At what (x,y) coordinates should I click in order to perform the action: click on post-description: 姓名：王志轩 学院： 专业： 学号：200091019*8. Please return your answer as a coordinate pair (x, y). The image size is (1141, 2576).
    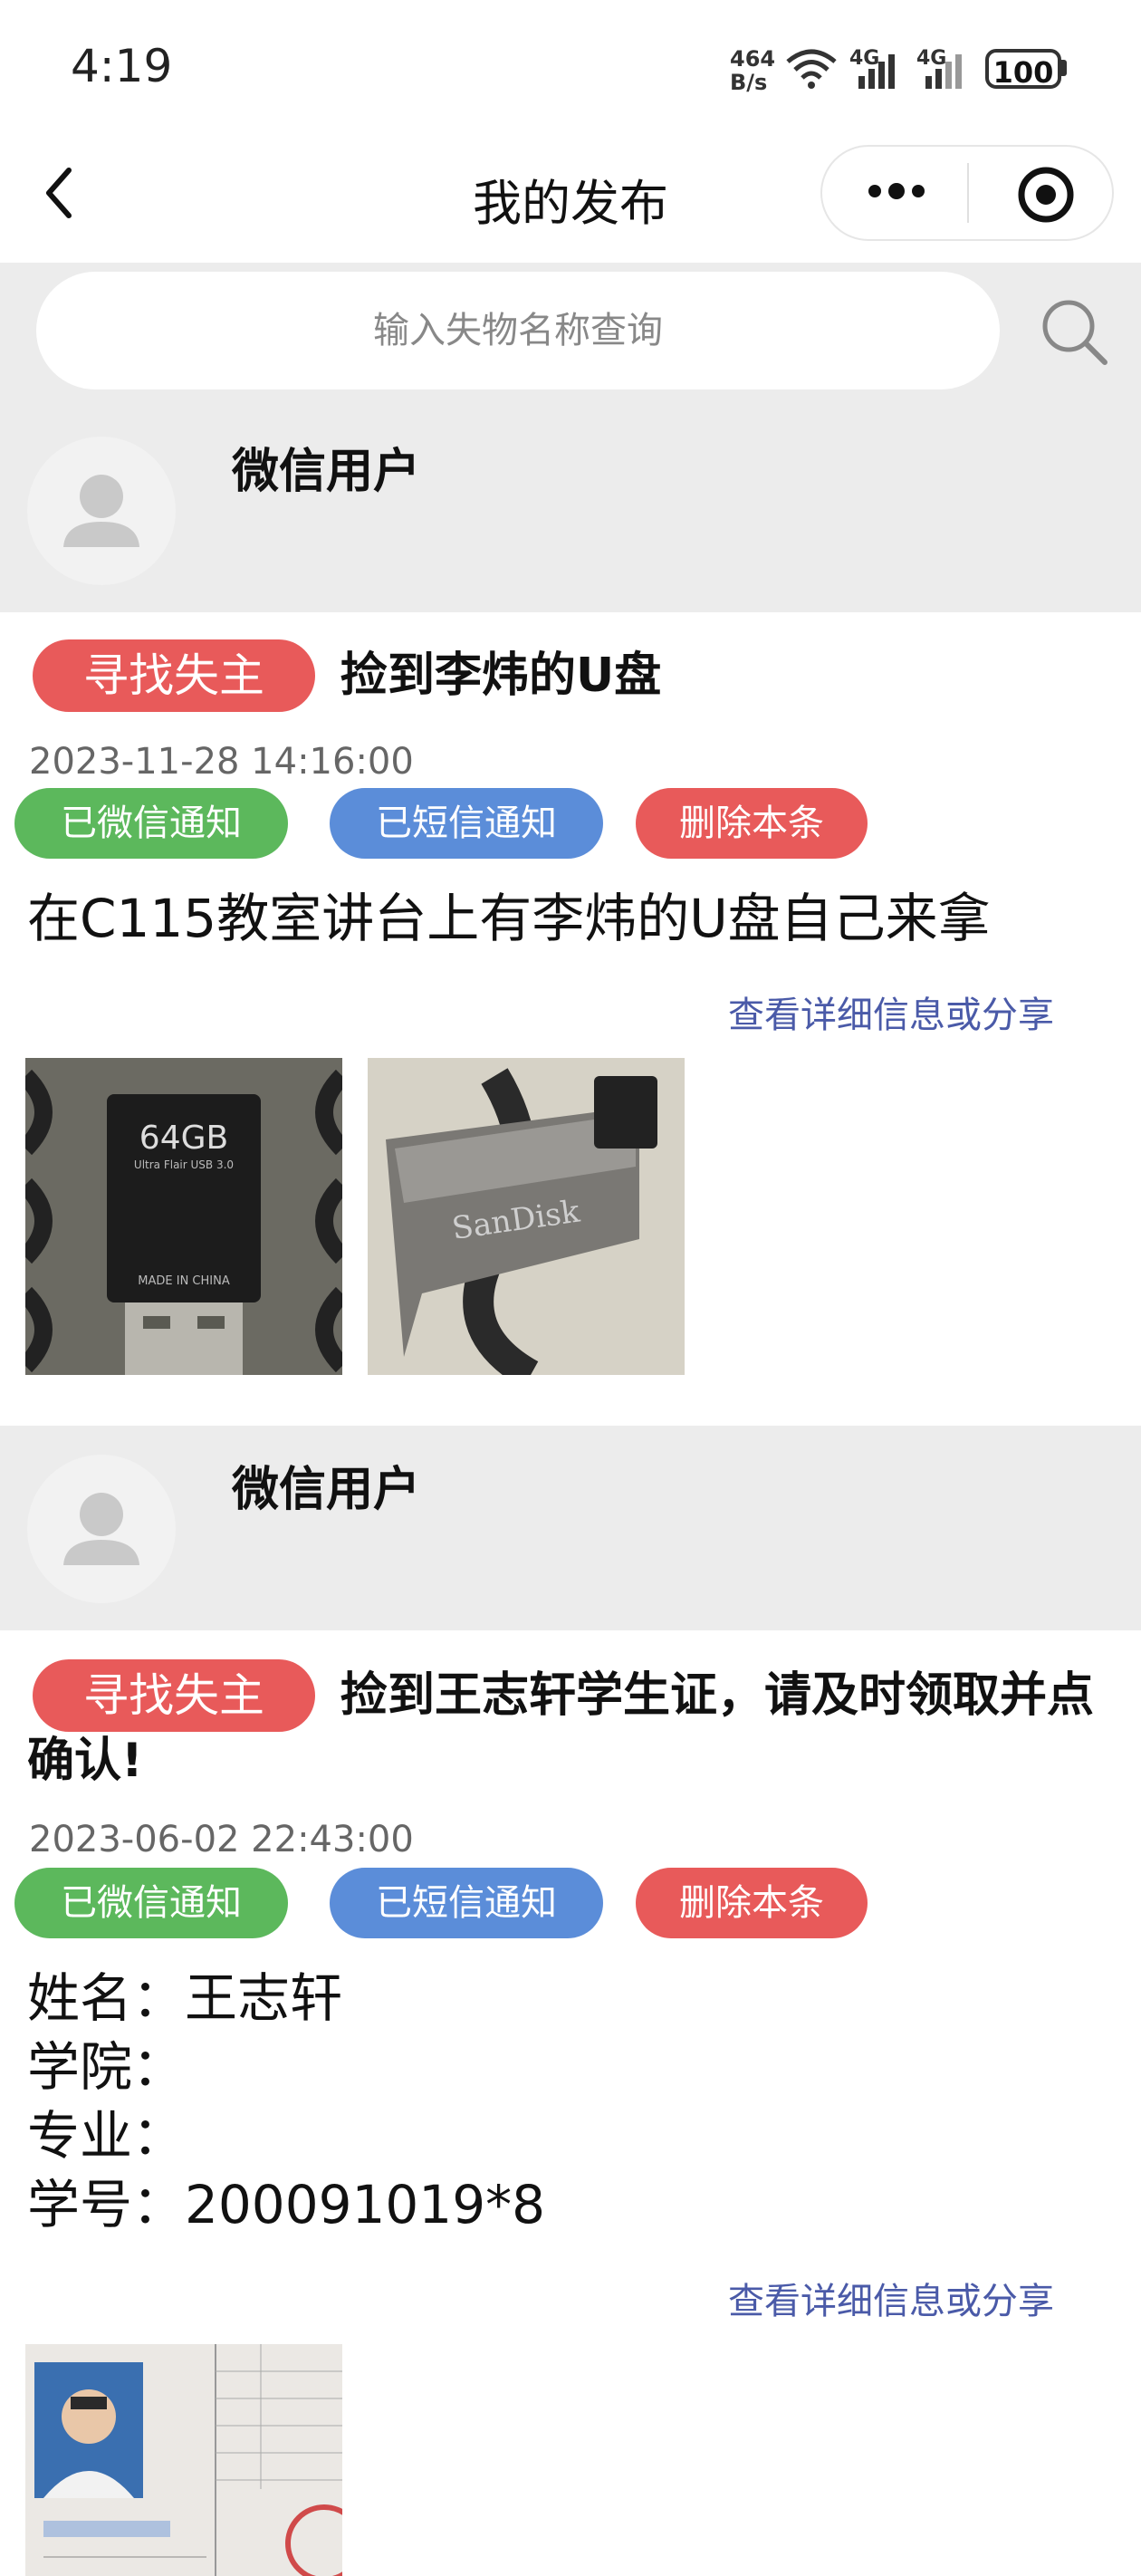
    Looking at the image, I should click on (286, 2101).